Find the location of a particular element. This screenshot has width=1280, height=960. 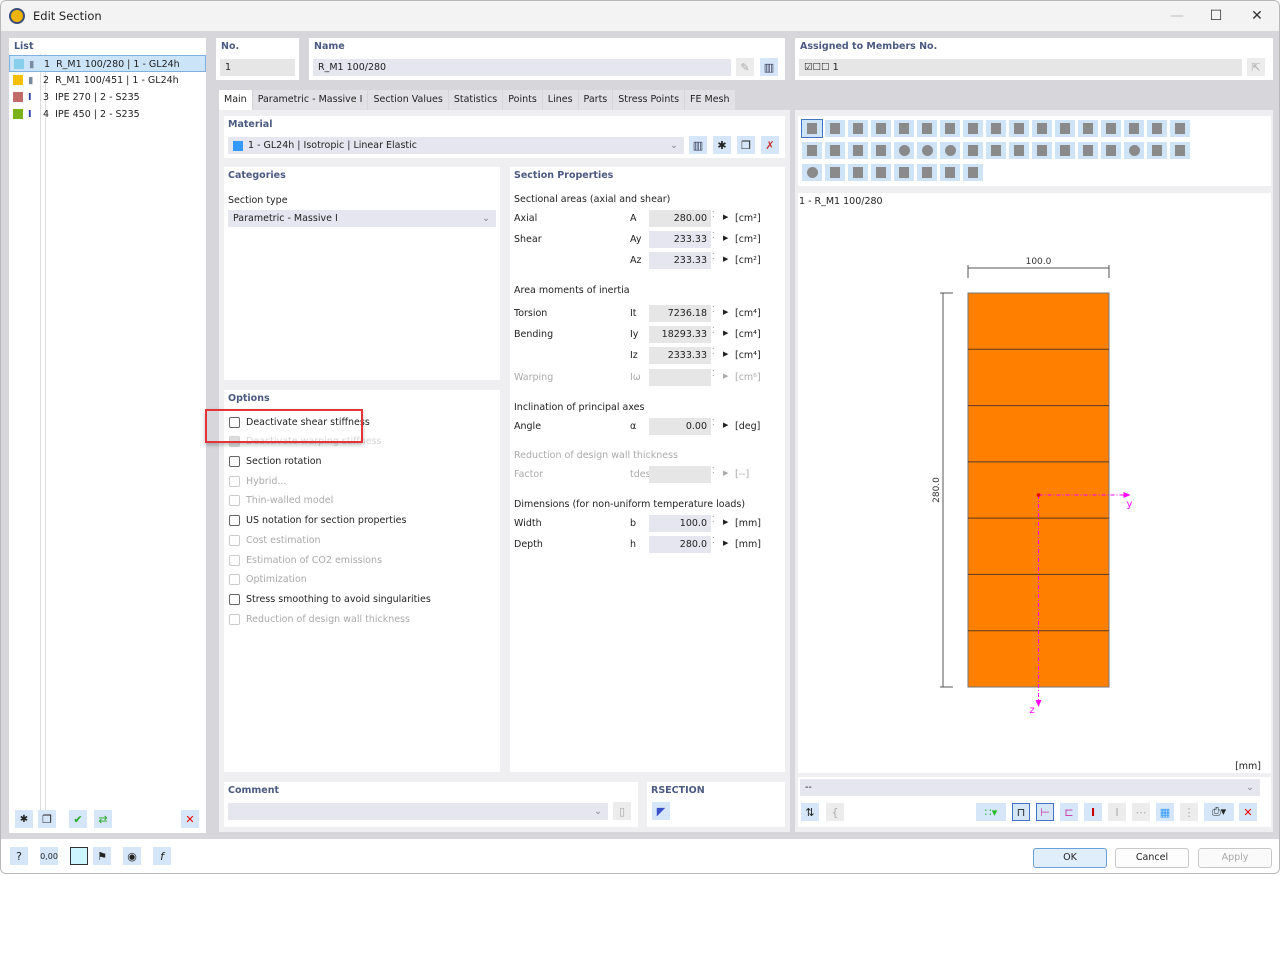

tab-section-values: Section Values is located at coordinates (408, 100).